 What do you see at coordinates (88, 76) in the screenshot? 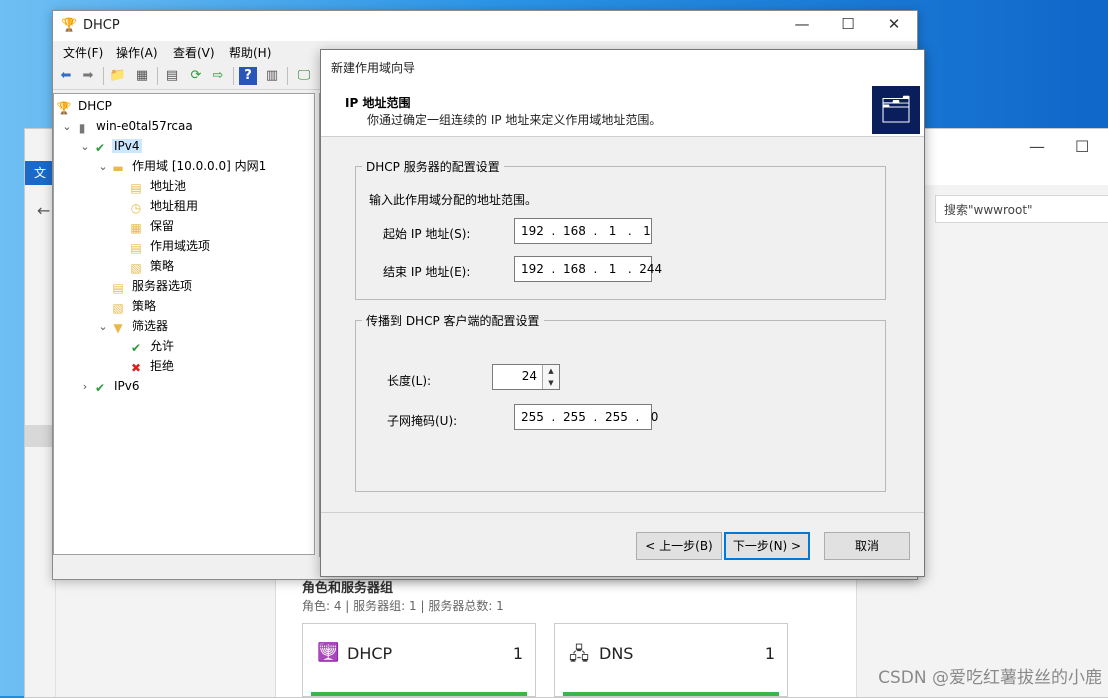
I see `forward-arrow-icon: ➡` at bounding box center [88, 76].